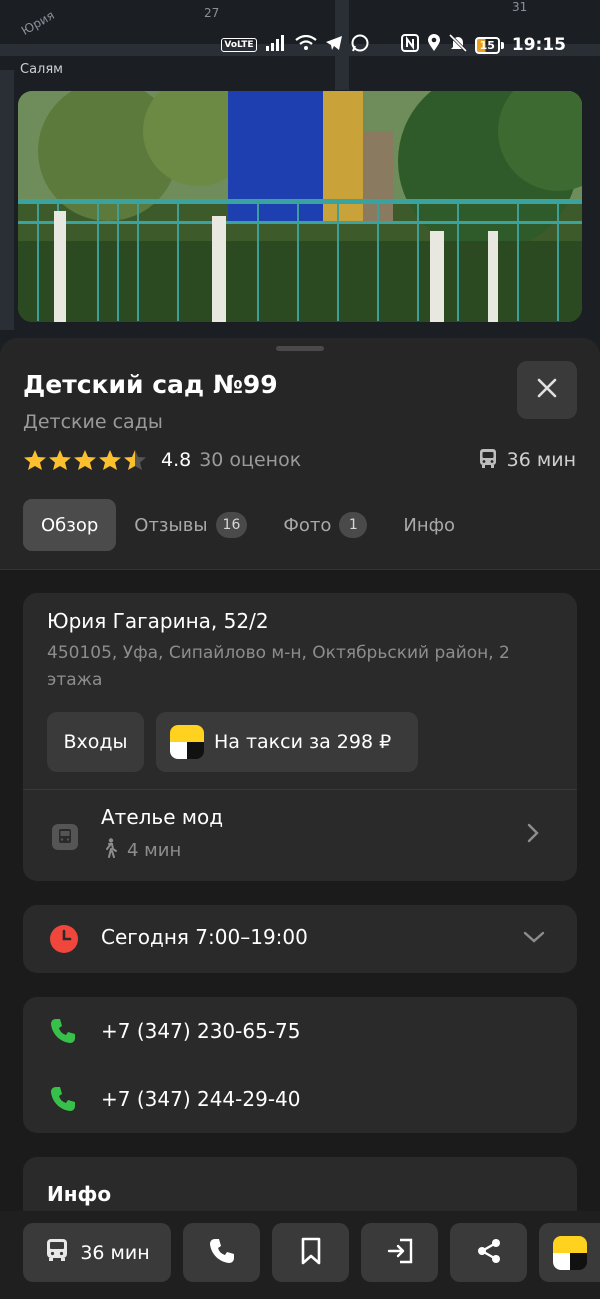 This screenshot has height=1299, width=600. Describe the element at coordinates (212, 13) in the screenshot. I see `map-label: 27` at that location.